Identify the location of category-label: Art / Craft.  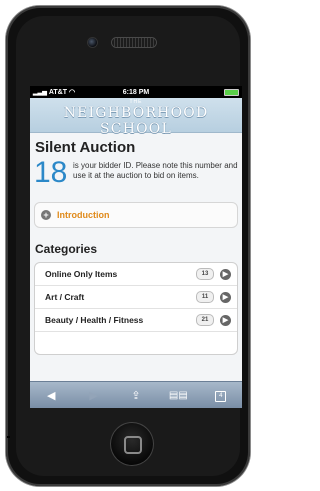
(65, 297).